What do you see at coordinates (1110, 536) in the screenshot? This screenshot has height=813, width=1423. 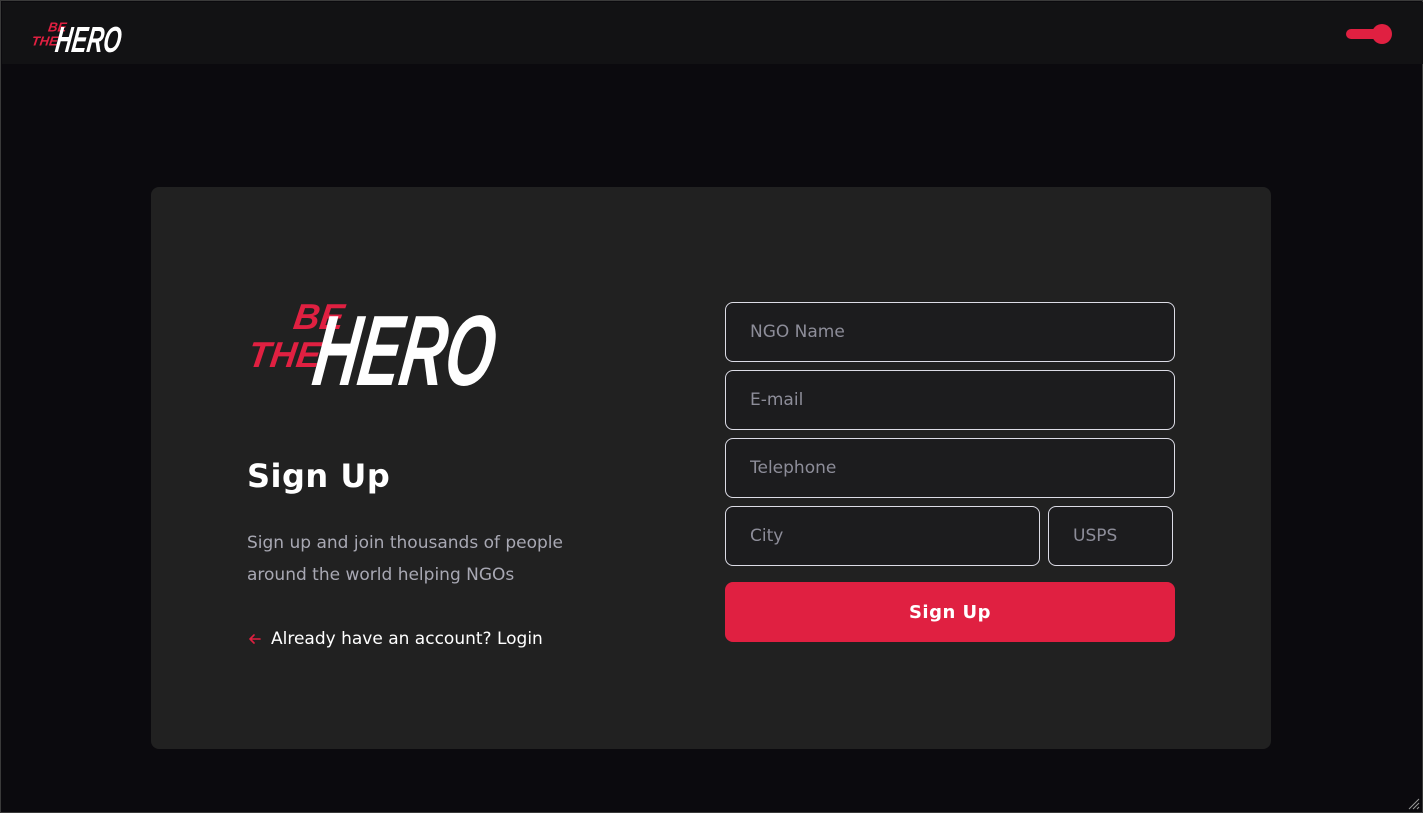 I see `usps-input` at bounding box center [1110, 536].